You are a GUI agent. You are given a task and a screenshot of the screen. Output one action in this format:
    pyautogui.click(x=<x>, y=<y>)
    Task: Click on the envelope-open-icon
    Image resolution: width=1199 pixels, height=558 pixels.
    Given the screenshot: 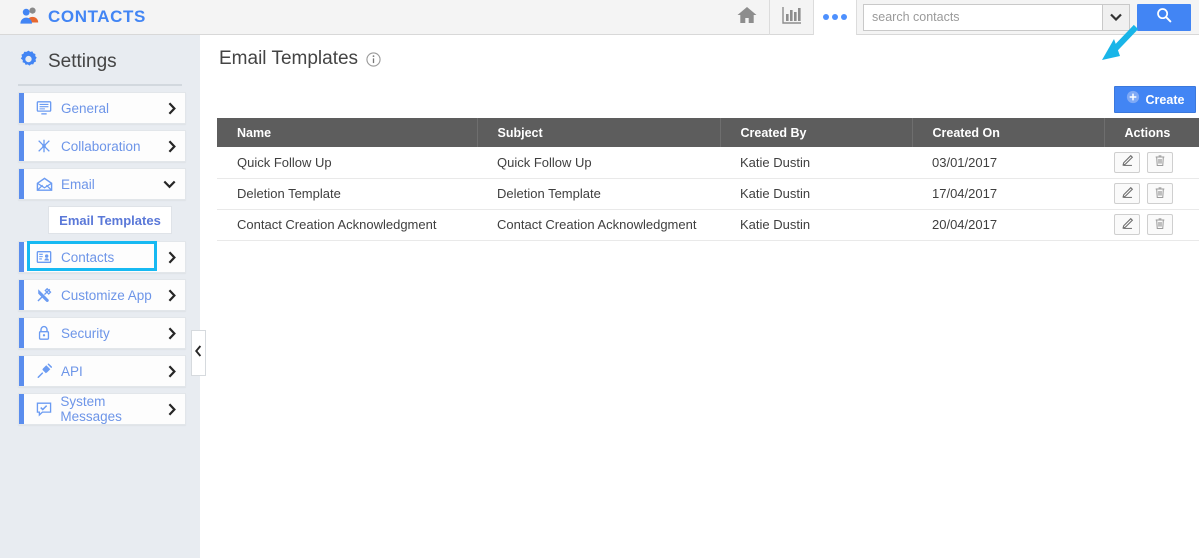 What is the action you would take?
    pyautogui.click(x=44, y=184)
    